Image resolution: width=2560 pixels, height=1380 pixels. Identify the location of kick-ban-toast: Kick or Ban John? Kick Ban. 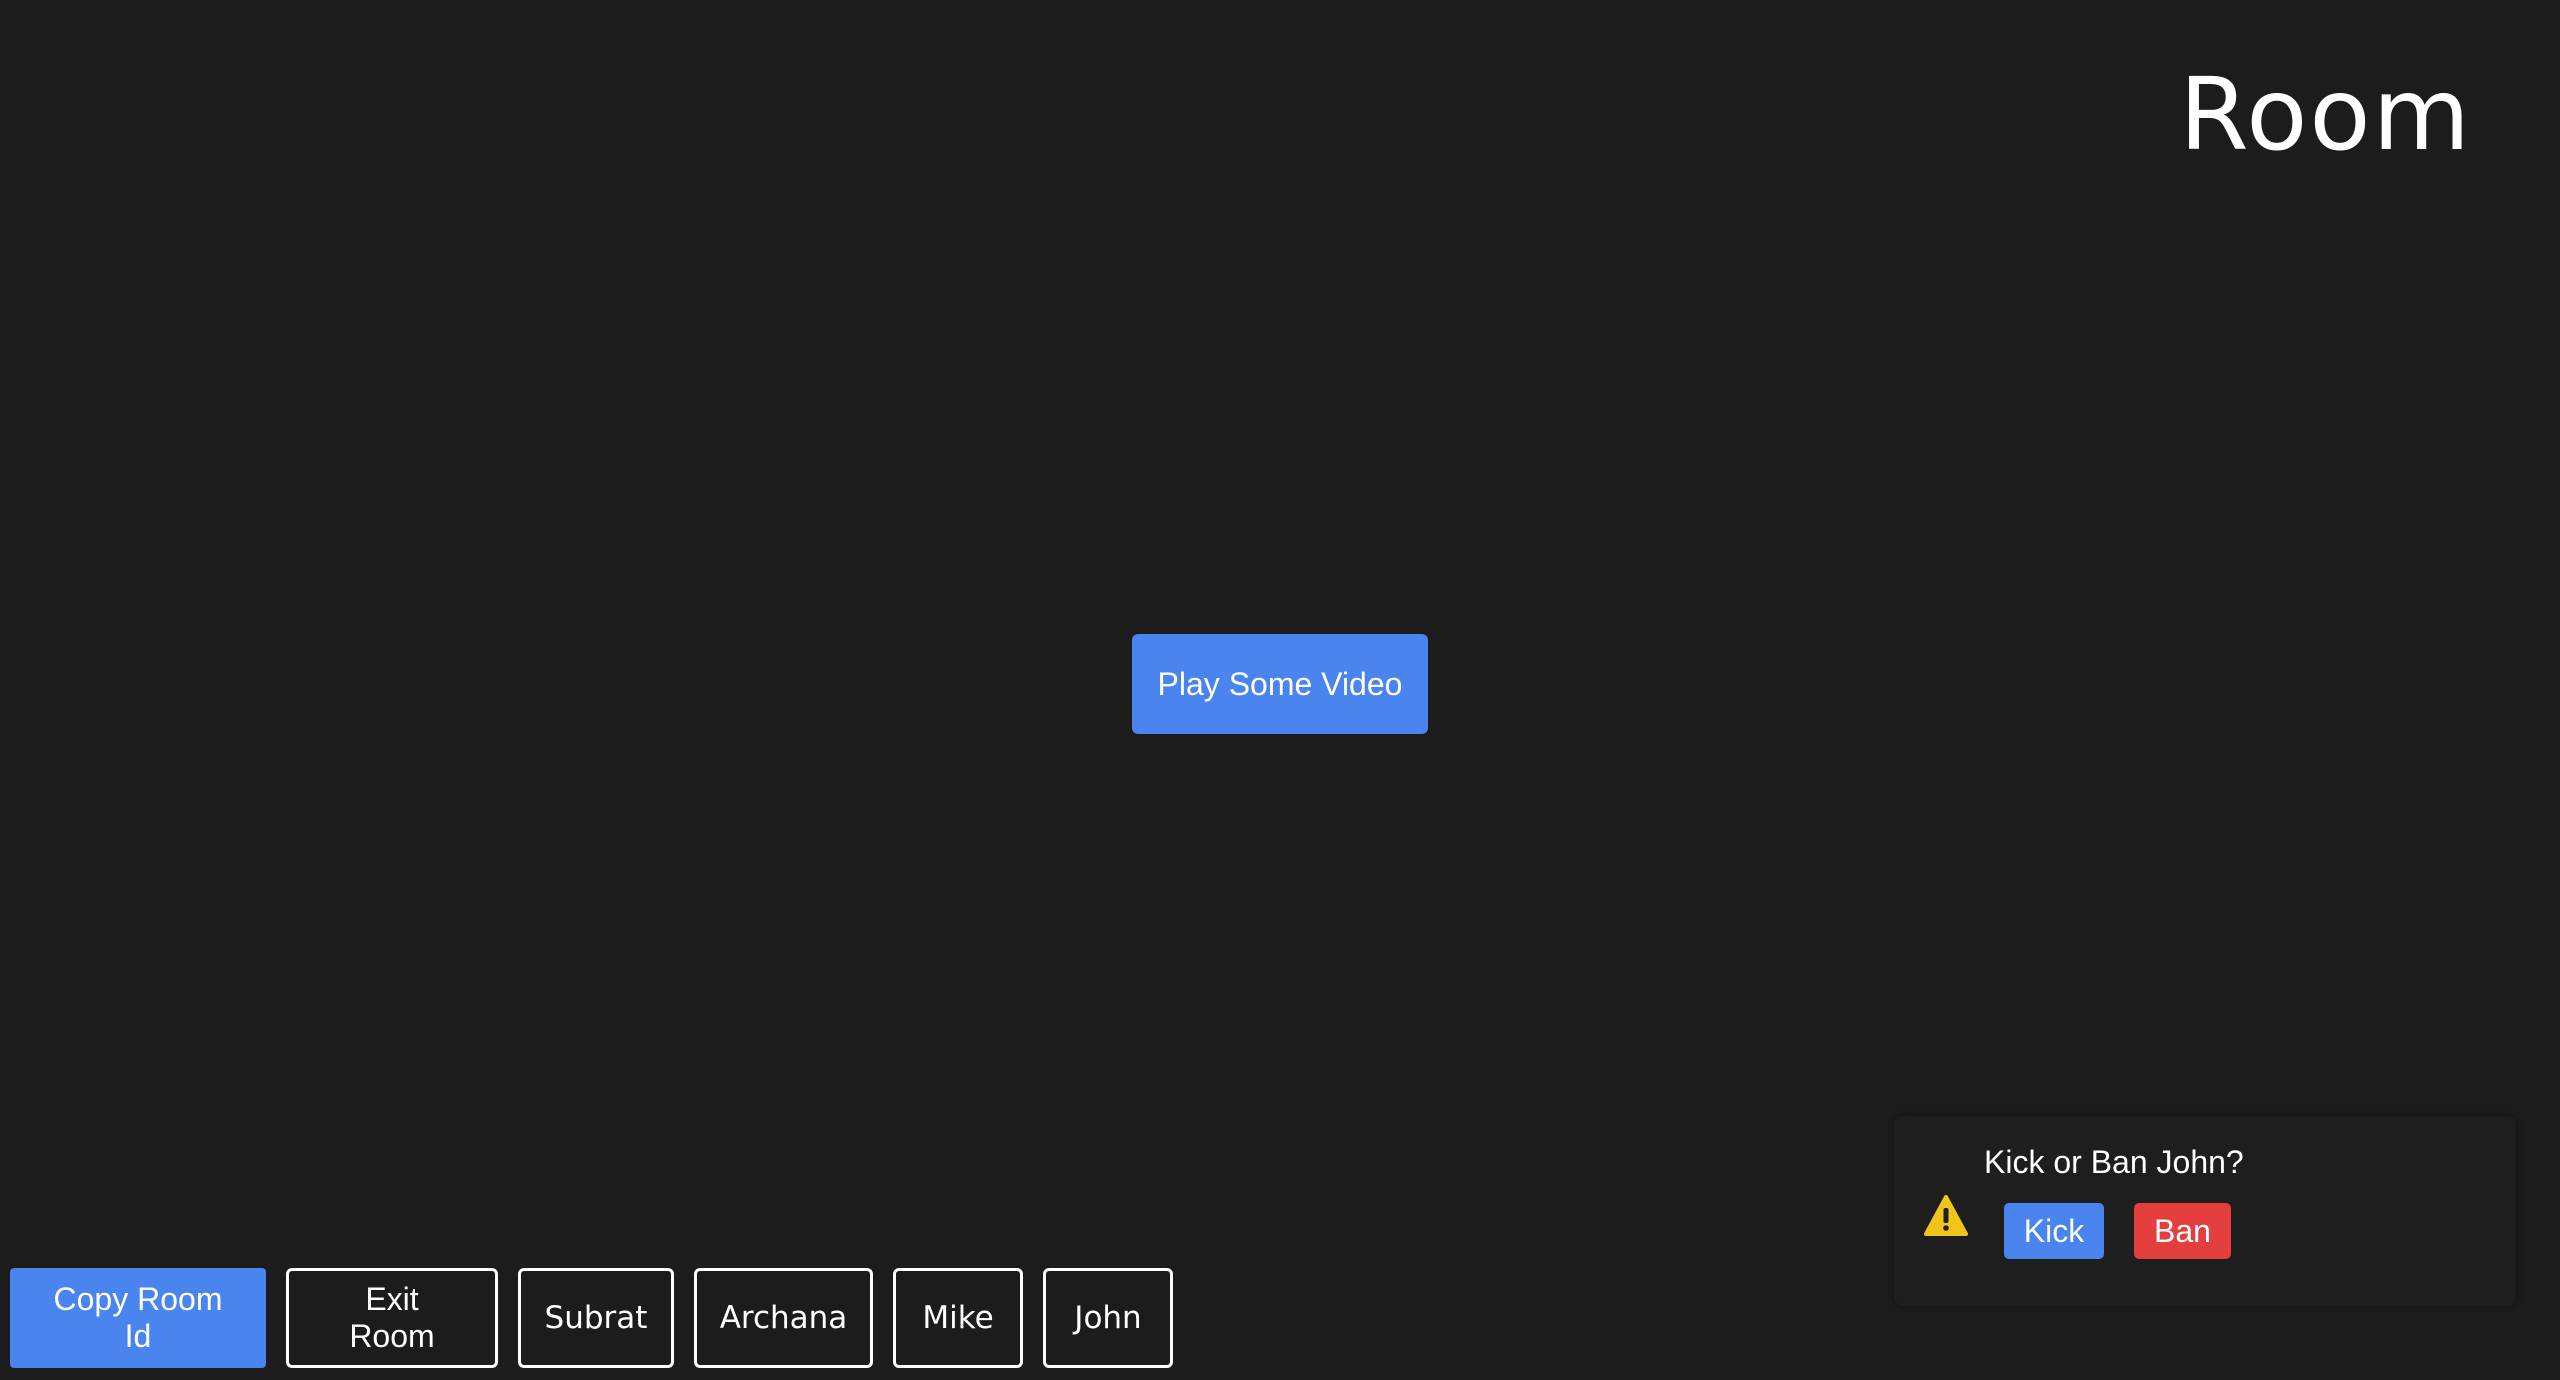
(2205, 1211).